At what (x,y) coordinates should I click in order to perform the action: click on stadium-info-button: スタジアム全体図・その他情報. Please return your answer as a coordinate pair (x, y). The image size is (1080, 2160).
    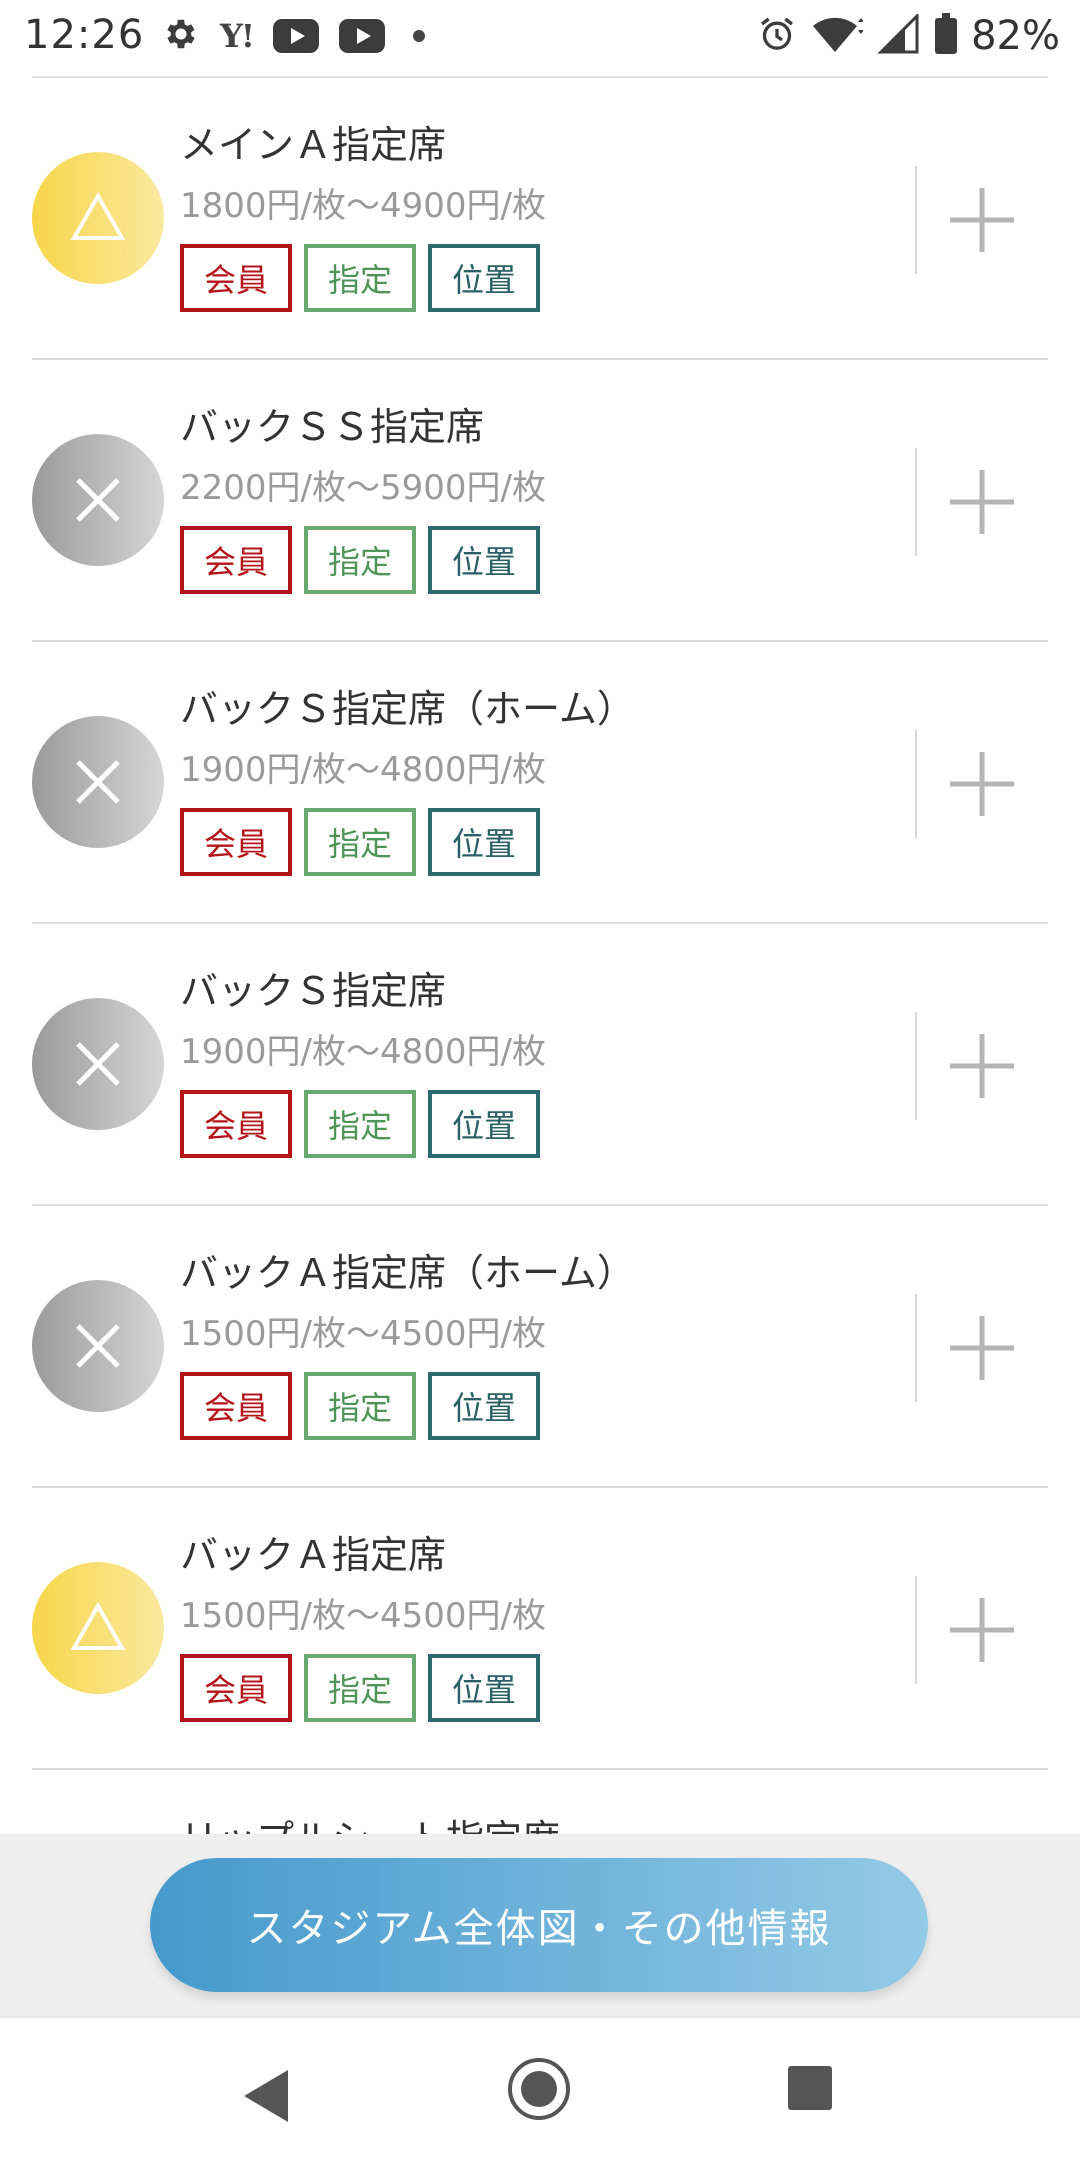
    Looking at the image, I should click on (539, 1925).